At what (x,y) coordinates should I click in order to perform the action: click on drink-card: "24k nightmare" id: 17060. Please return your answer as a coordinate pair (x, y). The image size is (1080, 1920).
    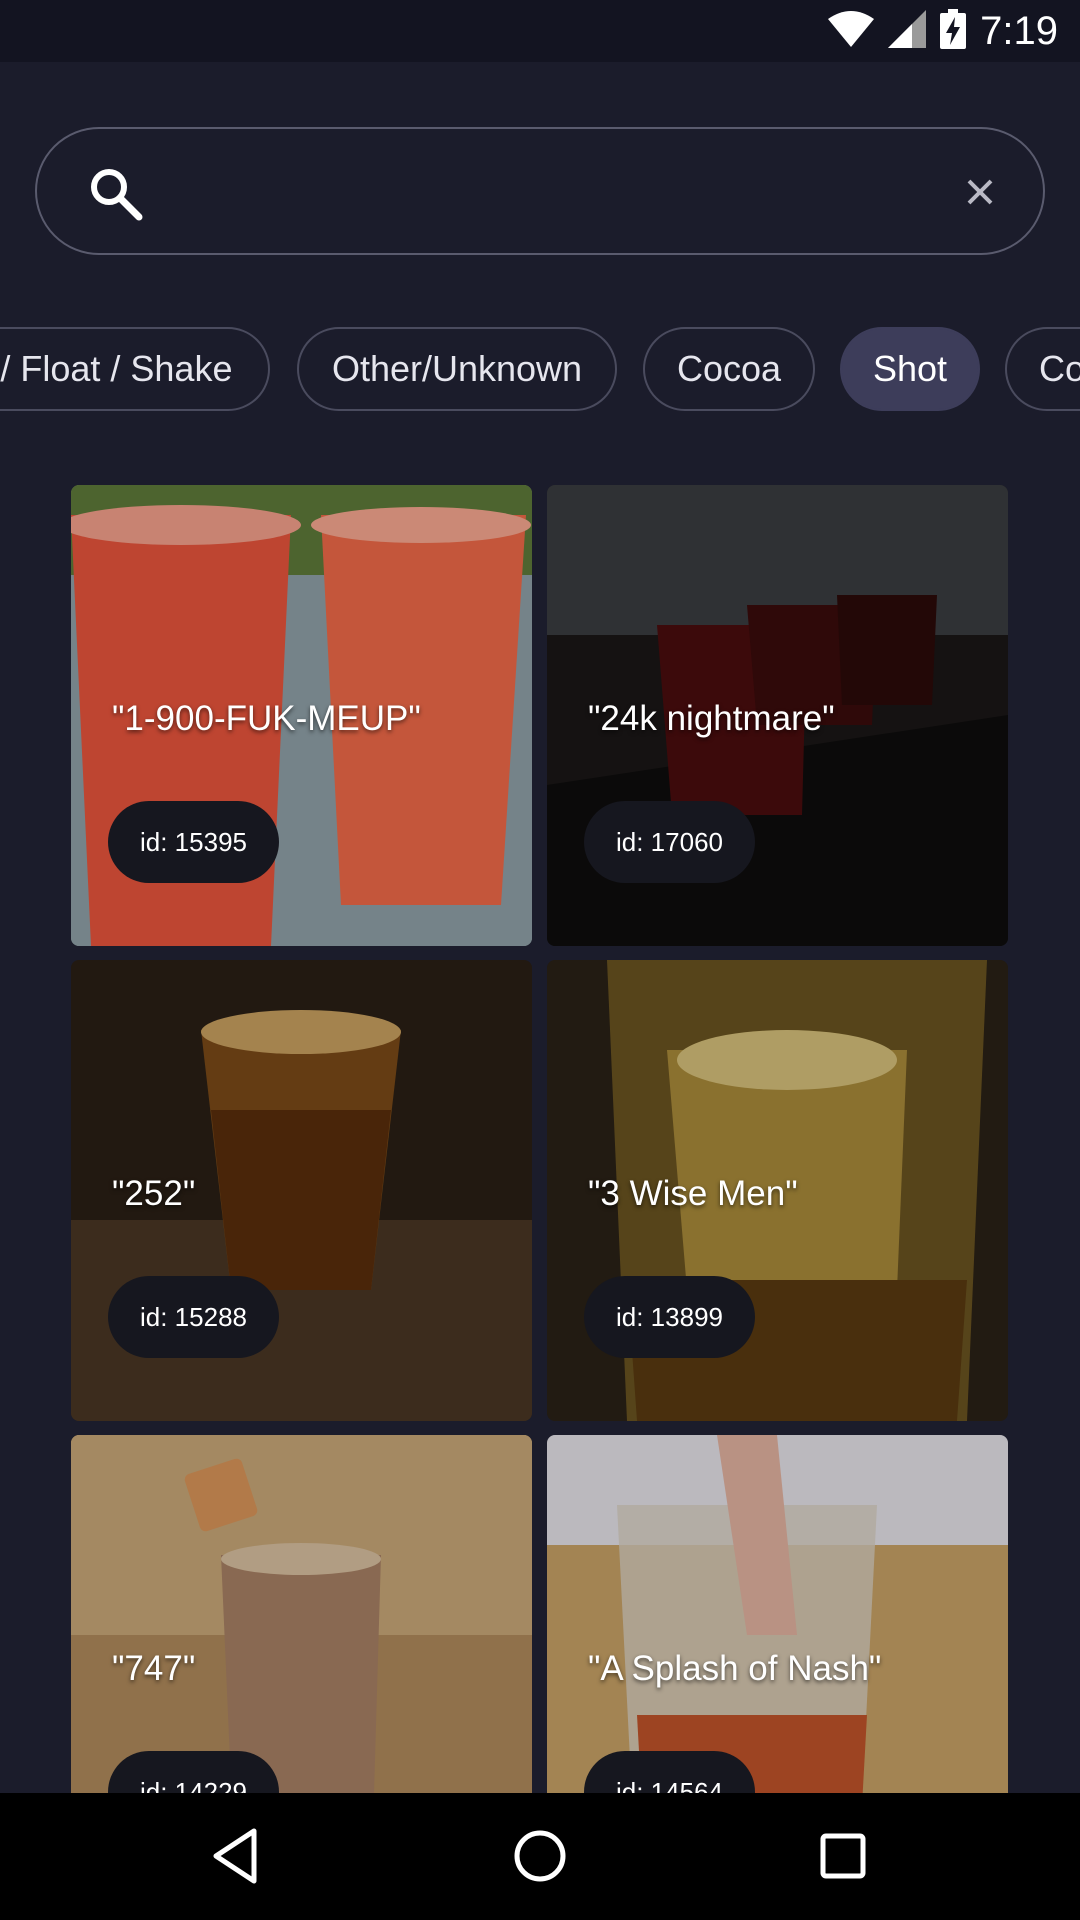
    Looking at the image, I should click on (777, 715).